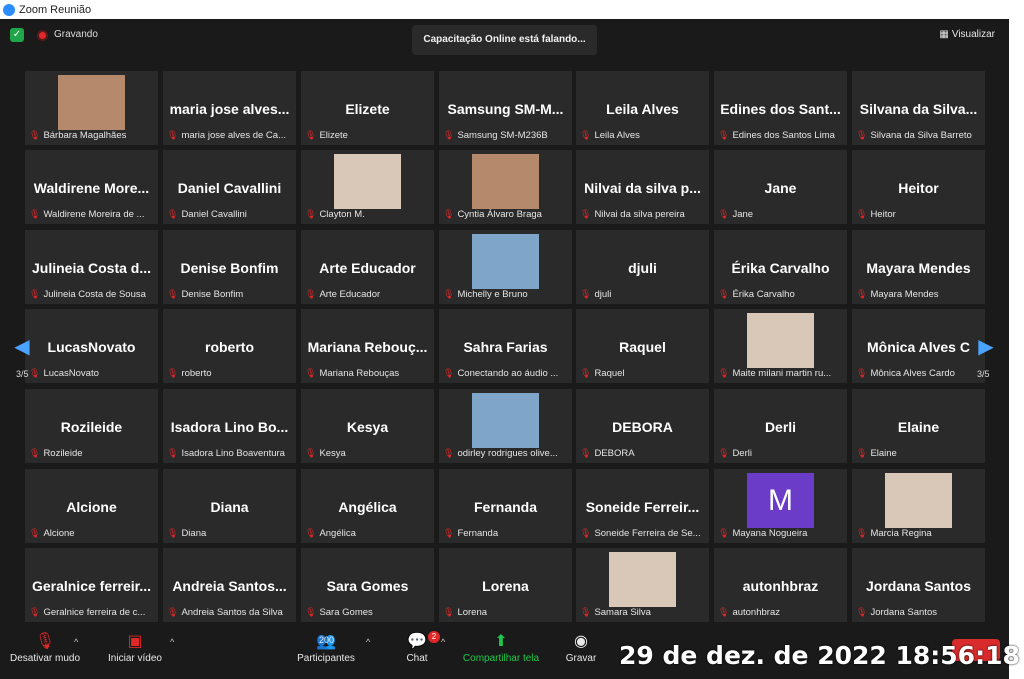 The image size is (1024, 679). Describe the element at coordinates (472, 612) in the screenshot. I see `participant-caption-text: Lorena` at that location.